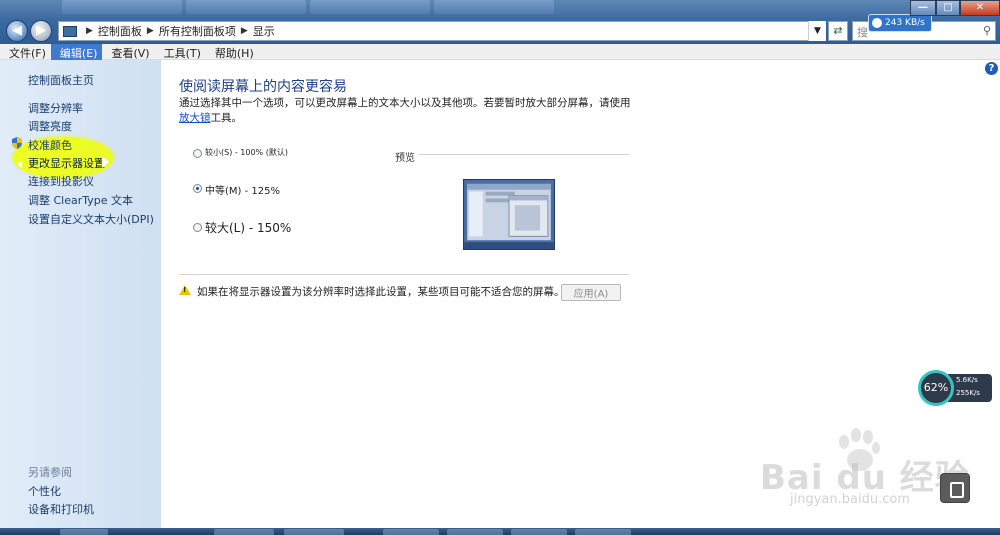 Image resolution: width=1000 pixels, height=535 pixels. I want to click on preview-label: 预览, so click(405, 158).